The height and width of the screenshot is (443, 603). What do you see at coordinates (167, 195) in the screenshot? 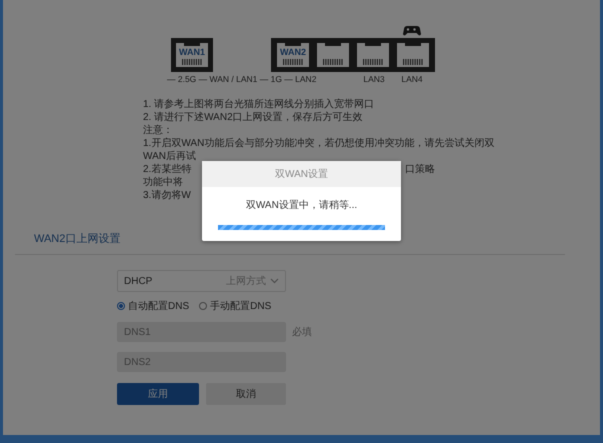
I see `instruction-text: 3.请勿将W` at bounding box center [167, 195].